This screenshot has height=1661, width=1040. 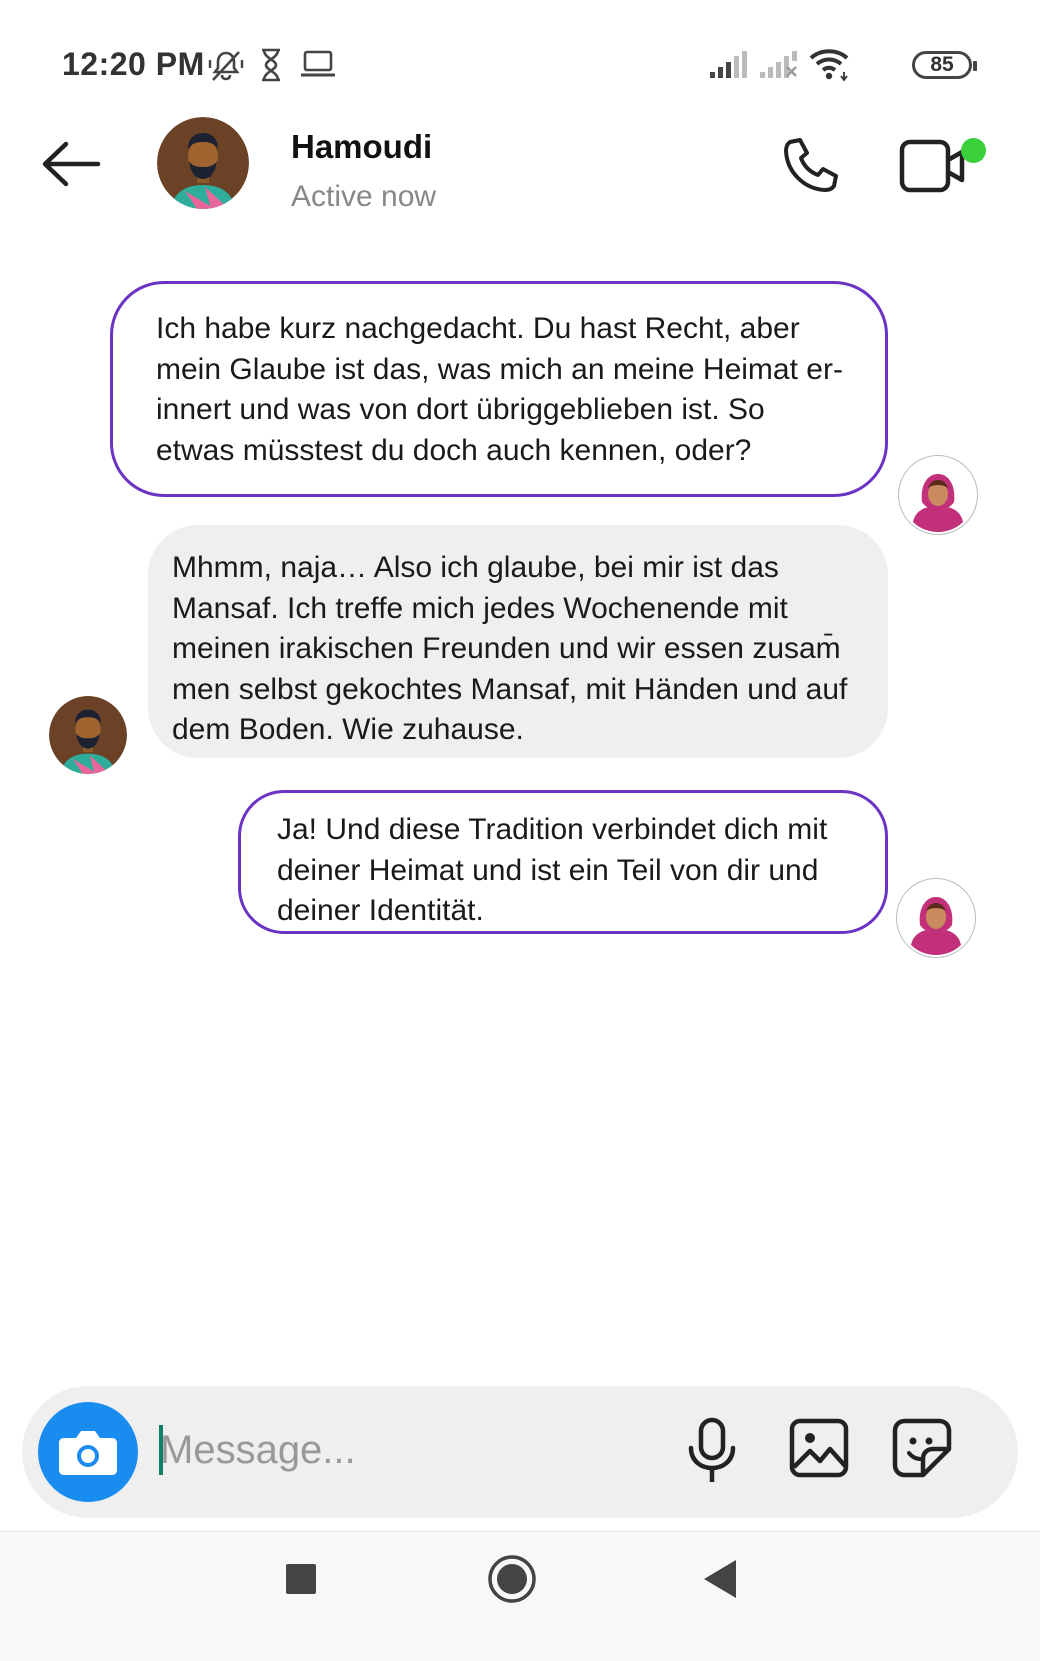 I want to click on sticker-icon, so click(x=922, y=1448).